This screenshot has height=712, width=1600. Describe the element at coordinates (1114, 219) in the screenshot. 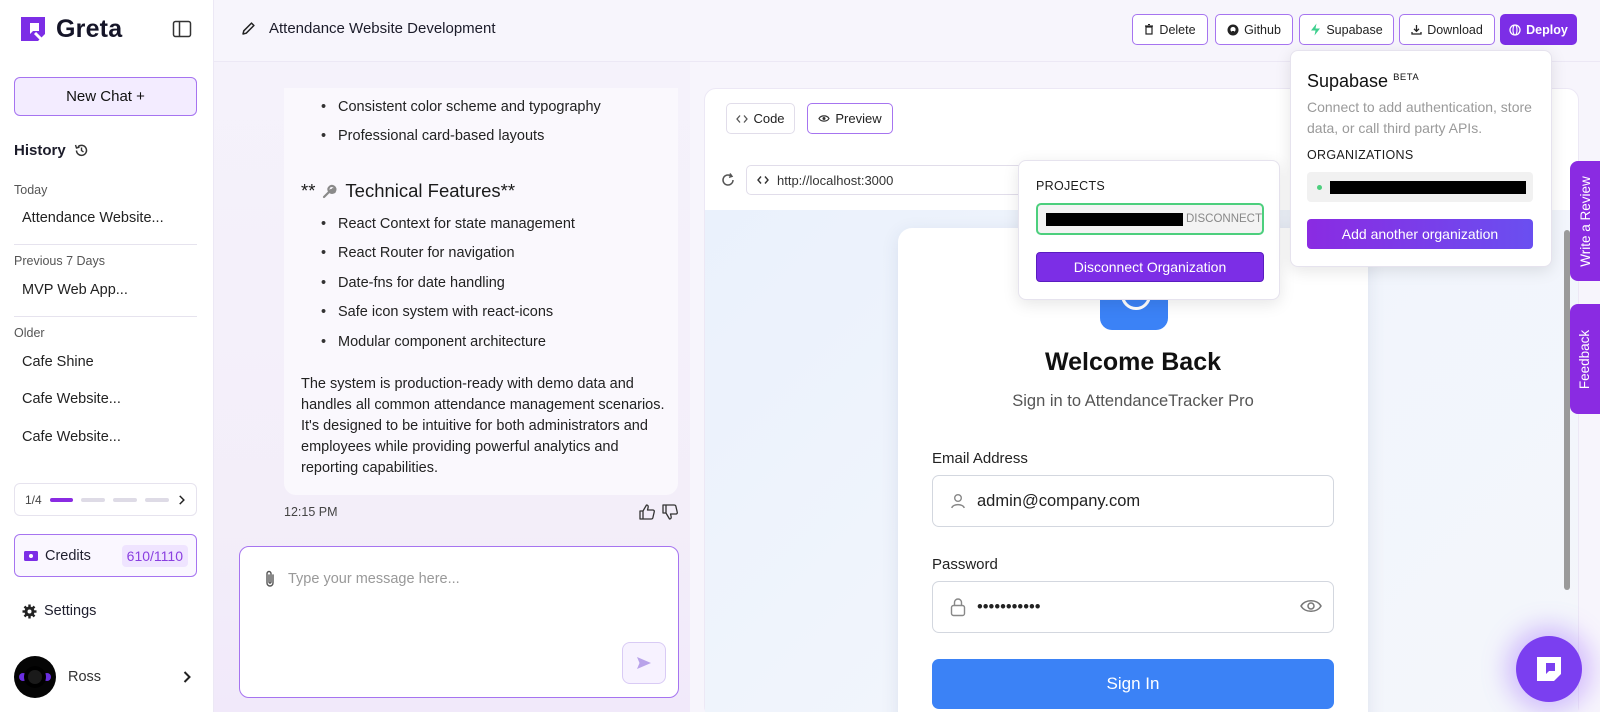

I see `redacted-project` at that location.